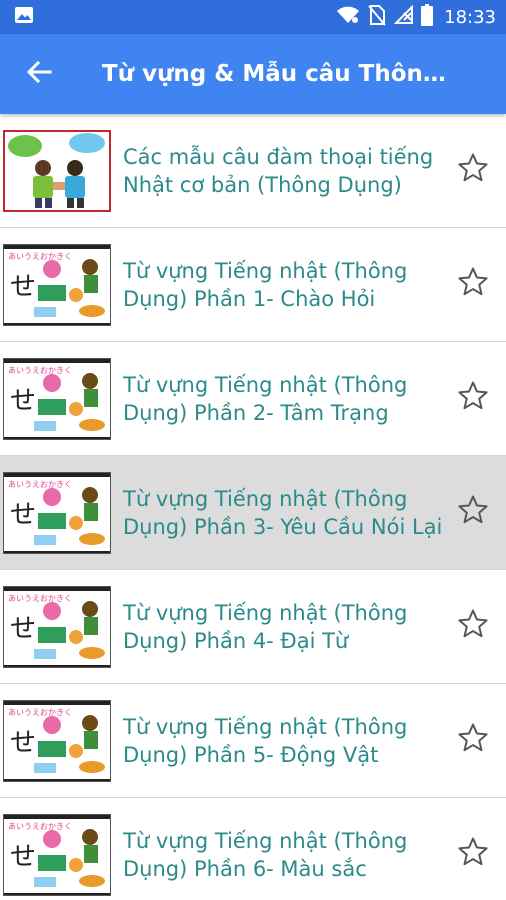  Describe the element at coordinates (427, 17) in the screenshot. I see `battery-icon` at that location.